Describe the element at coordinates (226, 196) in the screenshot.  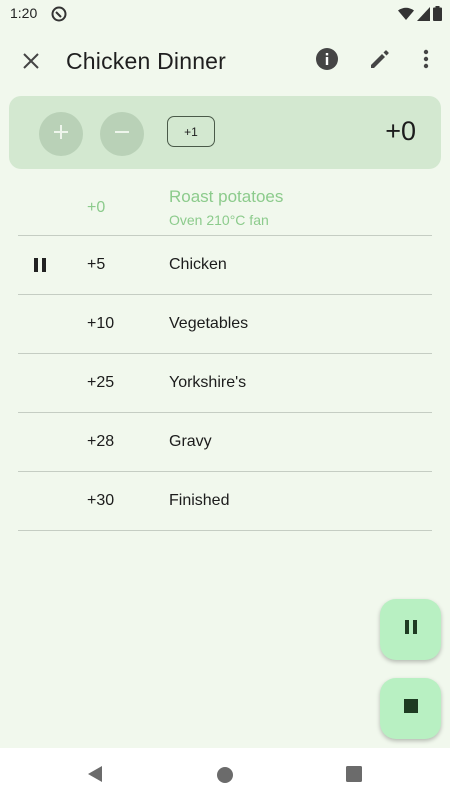
I see `step-name: Roast potatoes` at that location.